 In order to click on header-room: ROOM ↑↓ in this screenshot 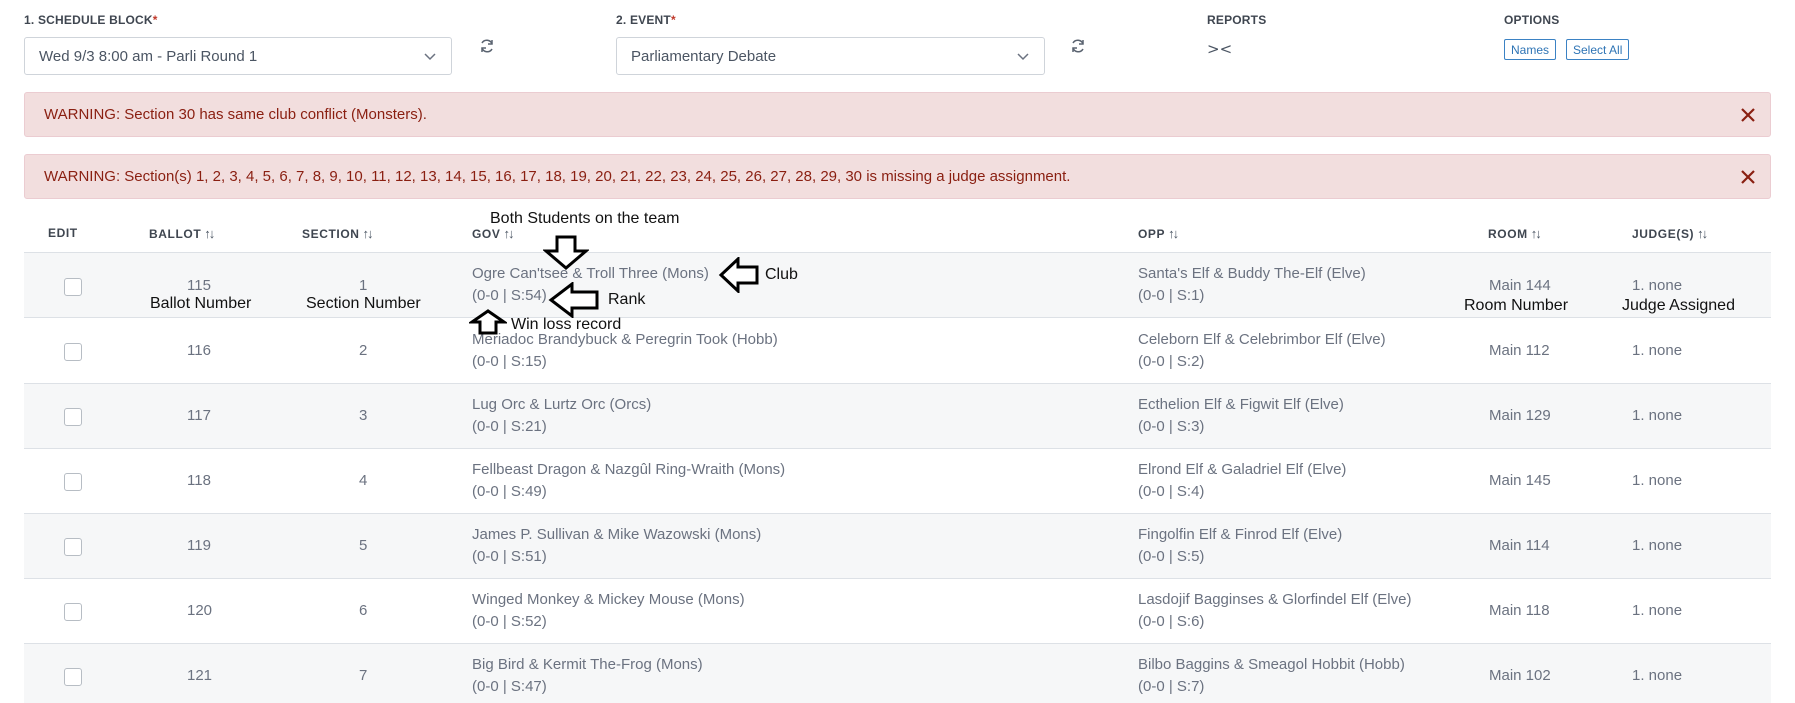, I will do `click(1515, 233)`.